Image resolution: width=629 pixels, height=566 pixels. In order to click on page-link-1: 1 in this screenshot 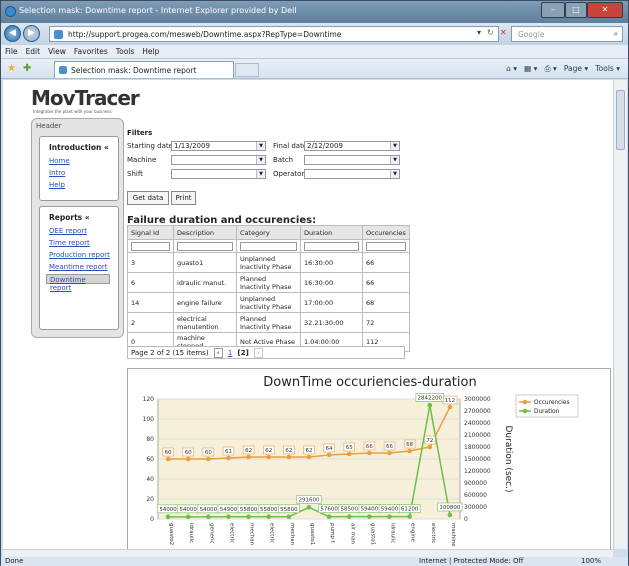, I will do `click(230, 353)`.